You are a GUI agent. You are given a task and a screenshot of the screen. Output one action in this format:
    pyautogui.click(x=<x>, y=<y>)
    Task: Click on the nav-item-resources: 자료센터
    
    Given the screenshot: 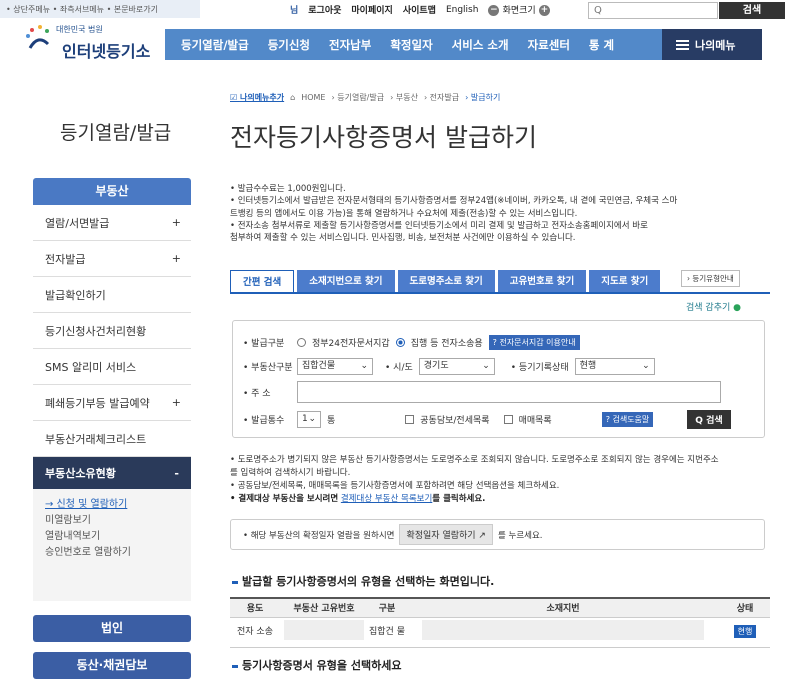 What is the action you would take?
    pyautogui.click(x=549, y=45)
    